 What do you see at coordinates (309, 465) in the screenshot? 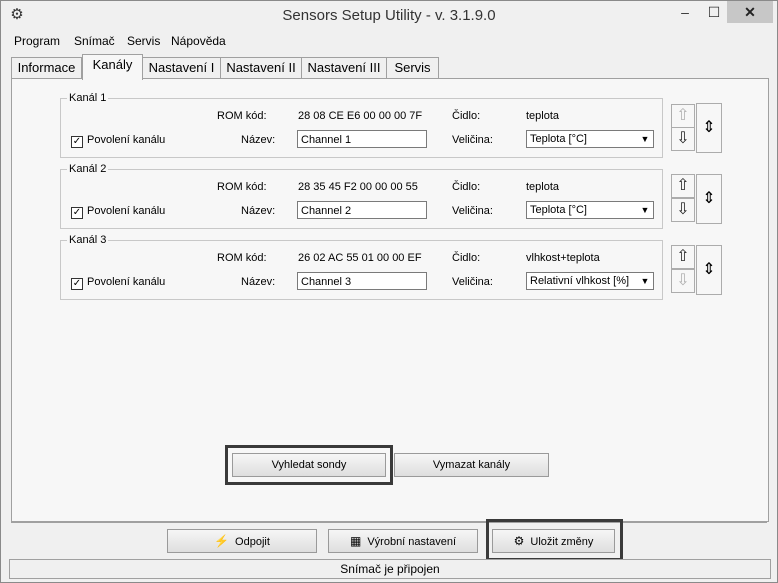
I see `search-probes-button: Vyhledat sondy` at bounding box center [309, 465].